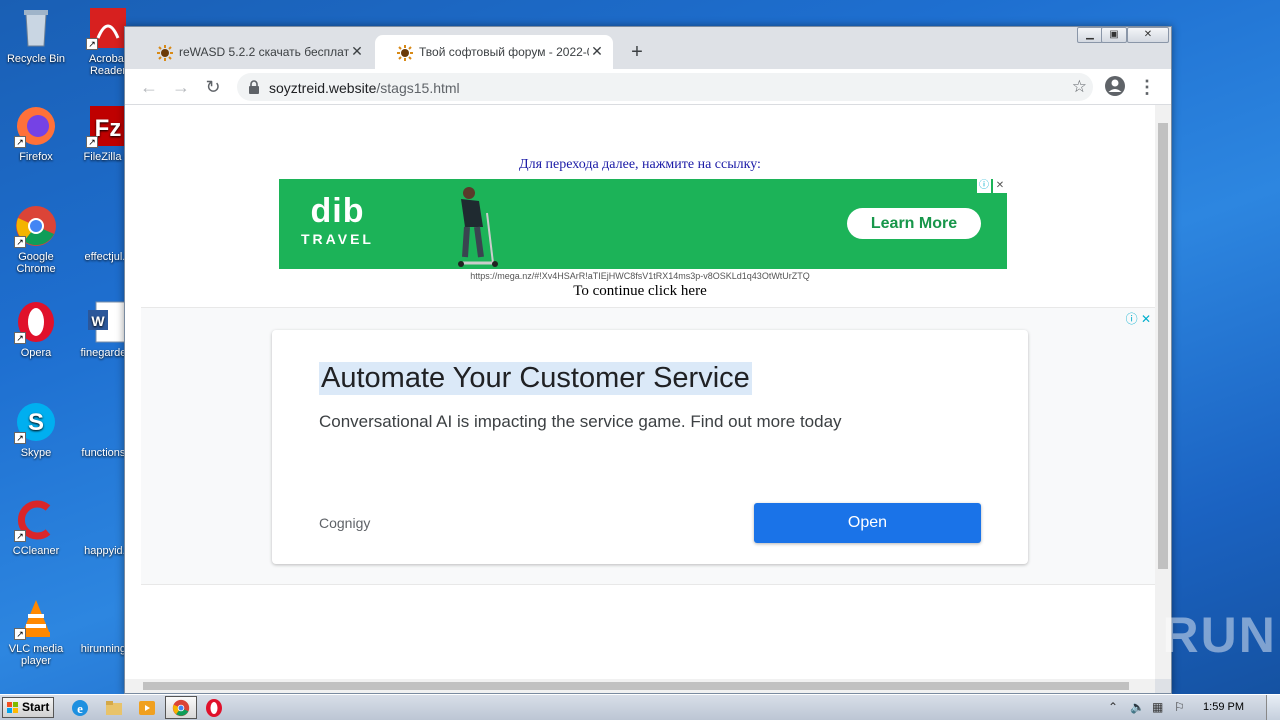 The image size is (1280, 720). Describe the element at coordinates (12, 707) in the screenshot. I see `windows-flag-icon` at that location.